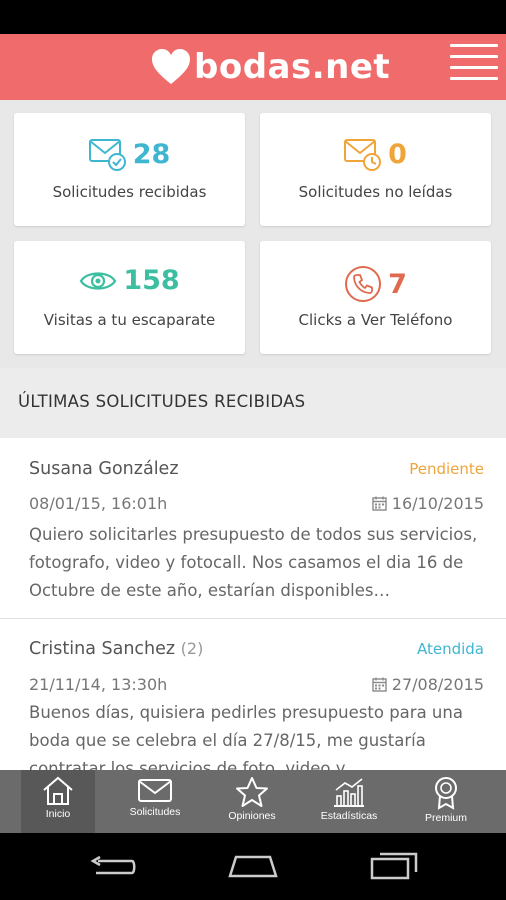  What do you see at coordinates (155, 790) in the screenshot?
I see `envelope-icon` at bounding box center [155, 790].